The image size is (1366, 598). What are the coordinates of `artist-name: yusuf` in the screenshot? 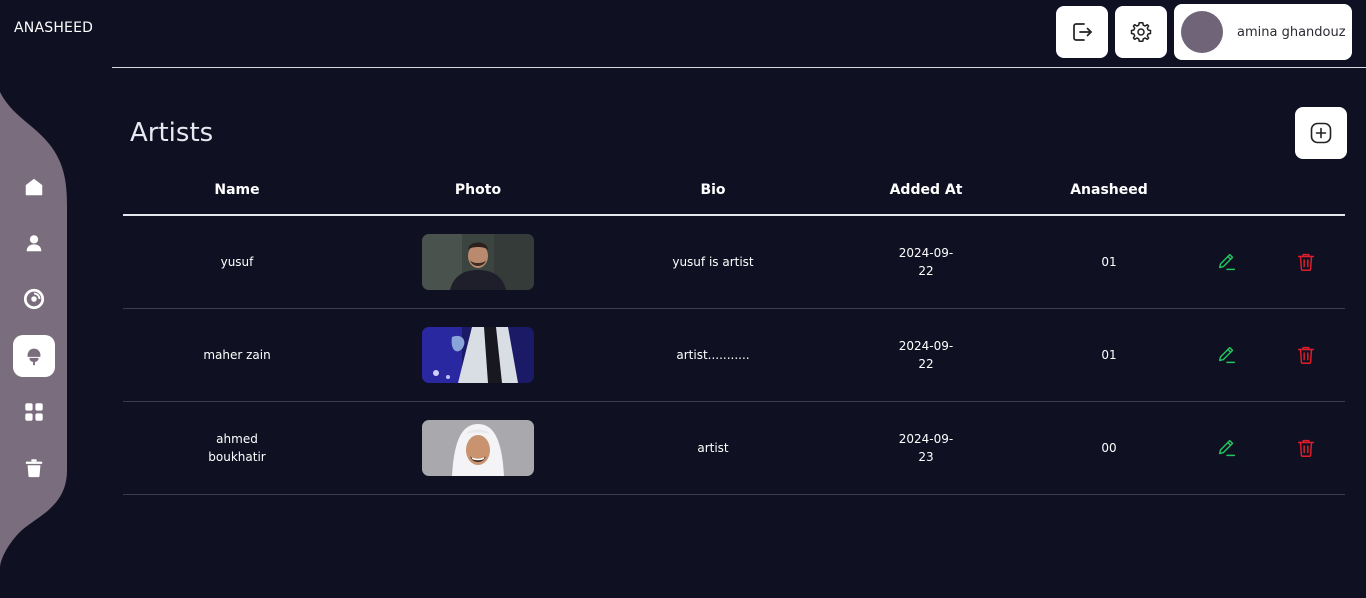 It's located at (237, 262).